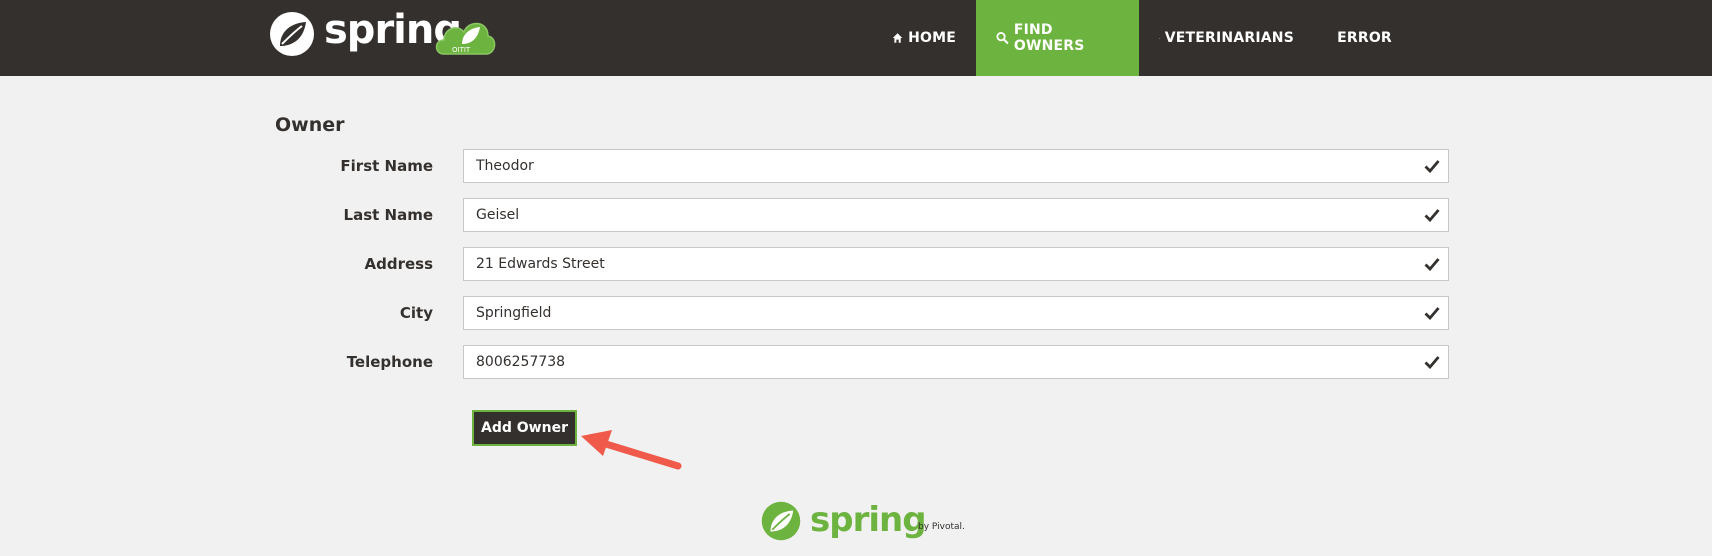 The image size is (1712, 556). Describe the element at coordinates (956, 166) in the screenshot. I see `first-name-input` at that location.